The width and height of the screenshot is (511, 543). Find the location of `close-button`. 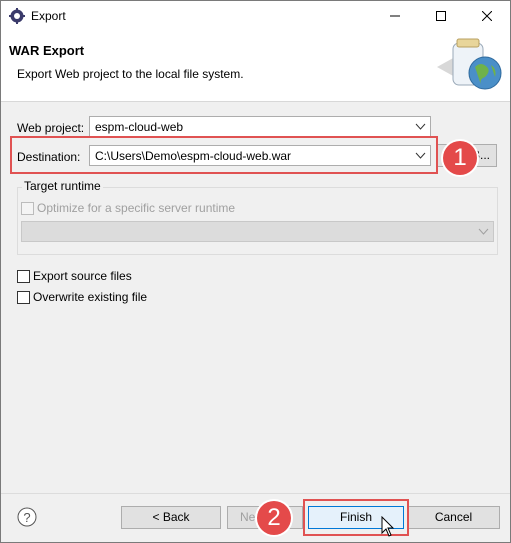

close-button is located at coordinates (487, 16).